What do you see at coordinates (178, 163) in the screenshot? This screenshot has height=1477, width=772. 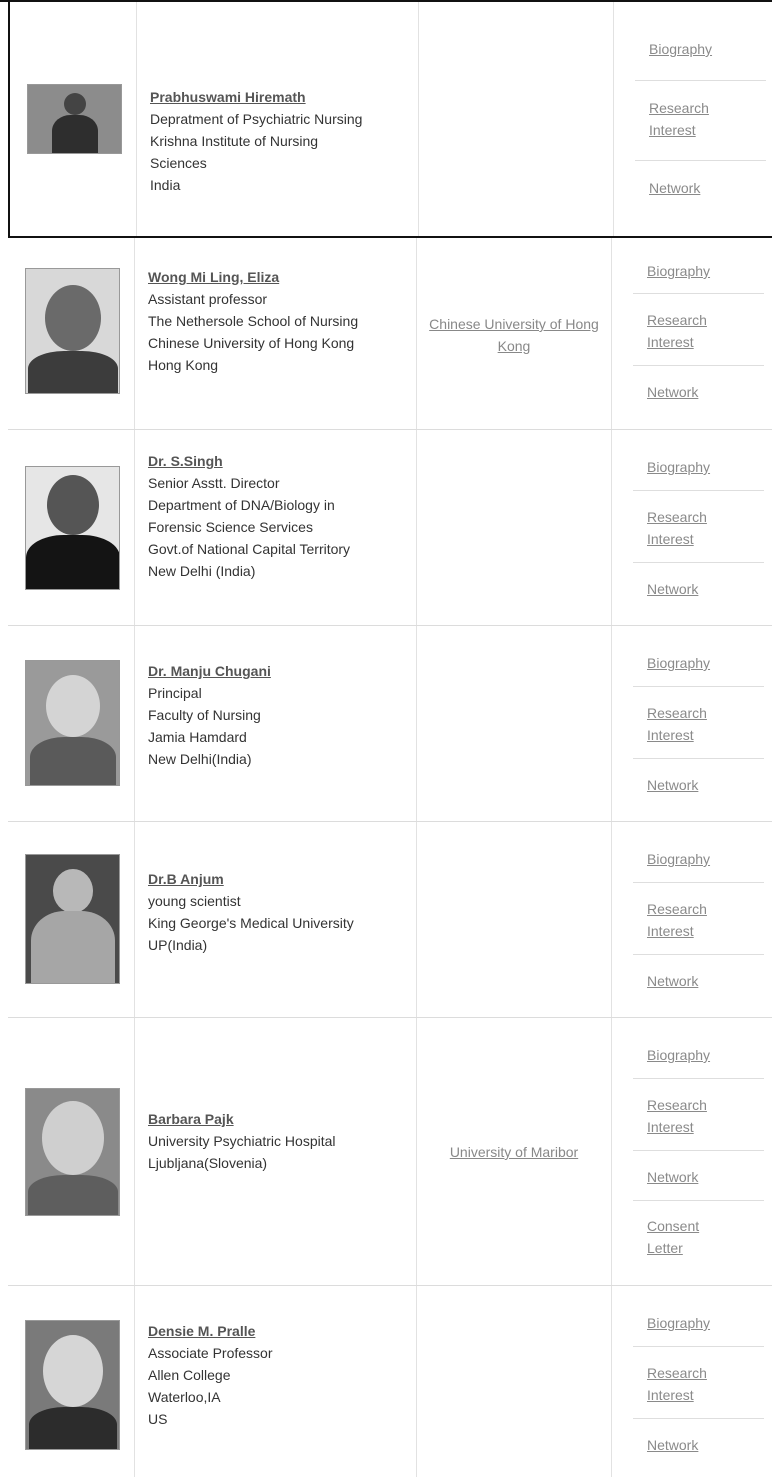 I see `affiliation-line: Sciences` at bounding box center [178, 163].